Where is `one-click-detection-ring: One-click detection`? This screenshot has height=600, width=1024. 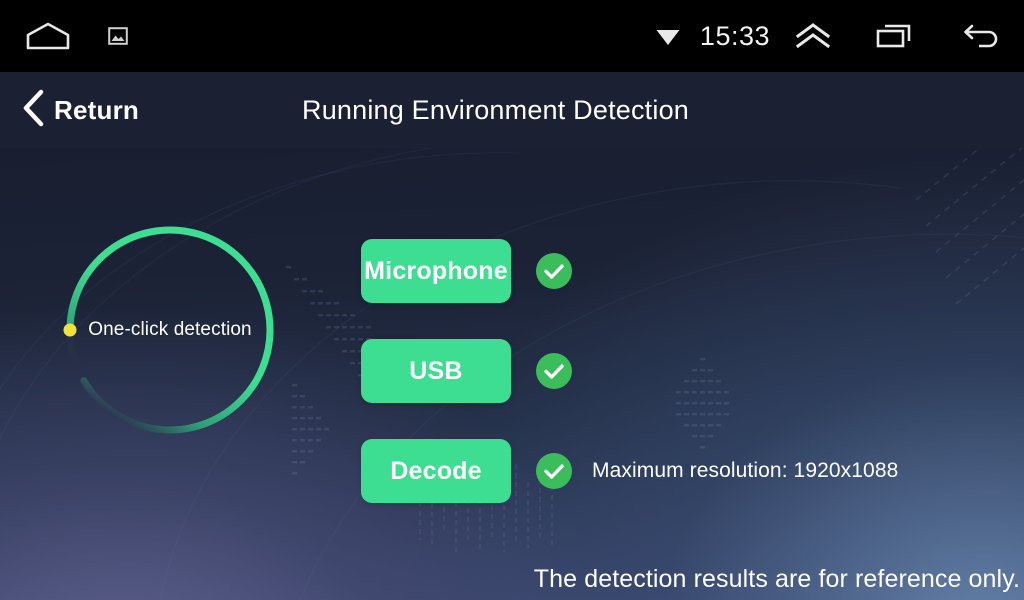
one-click-detection-ring: One-click detection is located at coordinates (170, 330).